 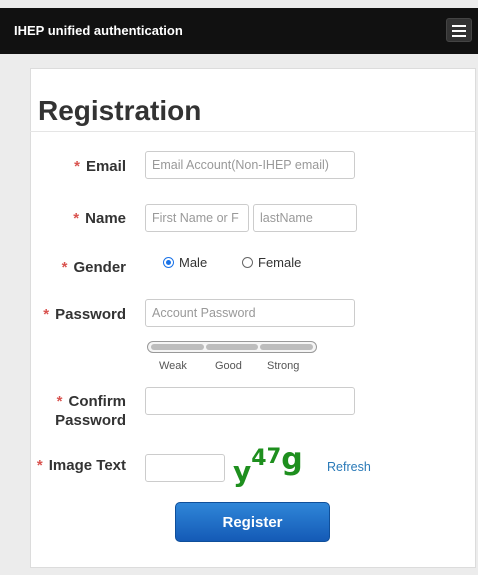 I want to click on captcha-image: y47g, so click(x=268, y=465).